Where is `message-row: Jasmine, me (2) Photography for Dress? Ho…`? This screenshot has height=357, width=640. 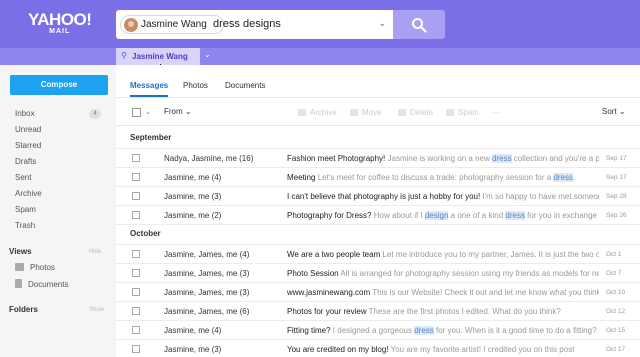
message-row: Jasmine, me (2) Photography for Dress? Ho… is located at coordinates (378, 215).